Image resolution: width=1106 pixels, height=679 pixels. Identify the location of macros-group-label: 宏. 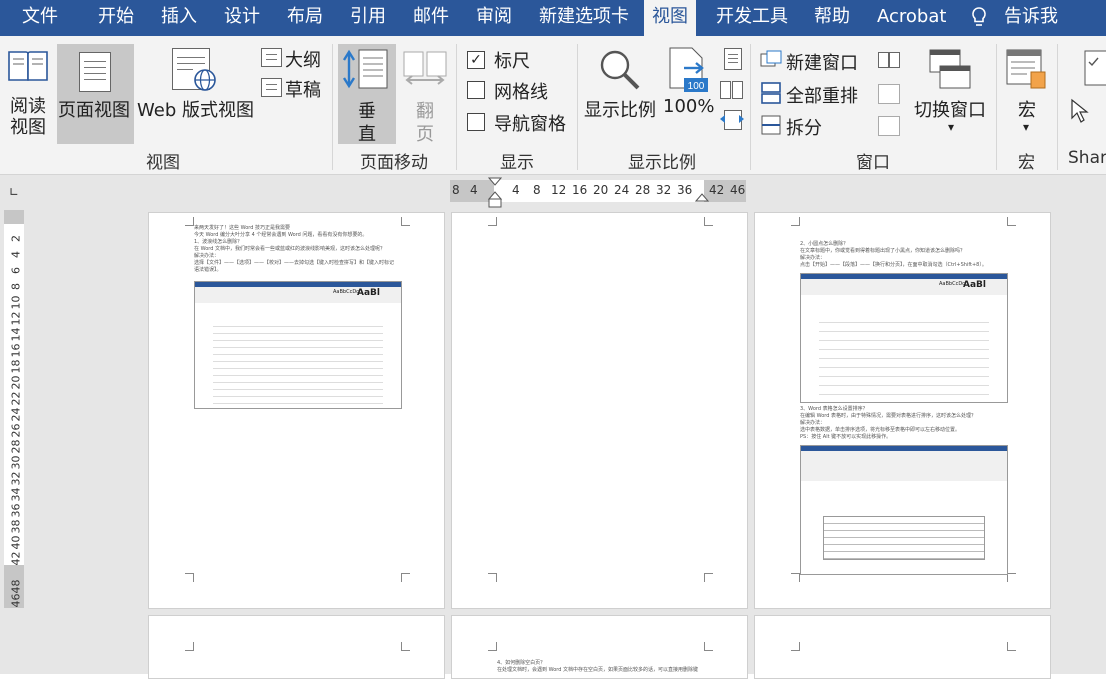
(1026, 163).